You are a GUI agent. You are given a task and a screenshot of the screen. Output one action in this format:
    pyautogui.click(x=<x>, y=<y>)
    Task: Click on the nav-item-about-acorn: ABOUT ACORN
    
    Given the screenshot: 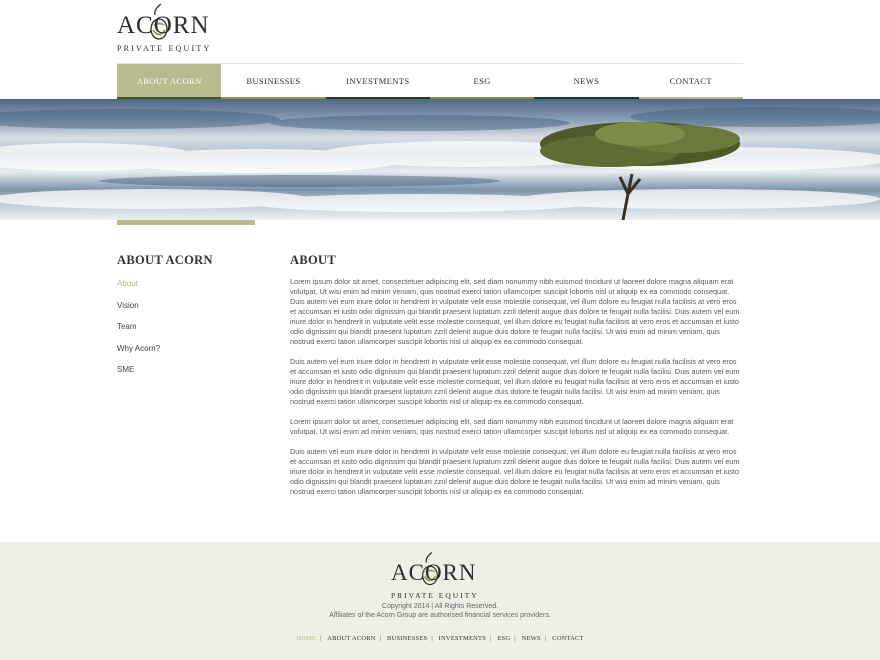 What is the action you would take?
    pyautogui.click(x=169, y=82)
    